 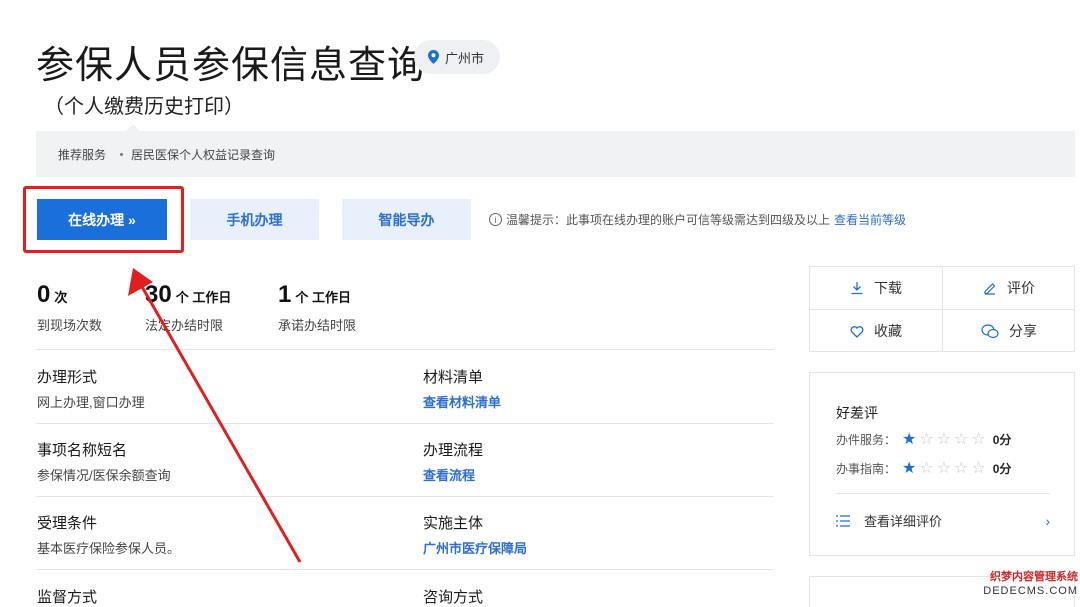 What do you see at coordinates (668, 220) in the screenshot?
I see `tip-text: 温馨提示：此事项在线办理的账户可信等级需达到四级及以上` at bounding box center [668, 220].